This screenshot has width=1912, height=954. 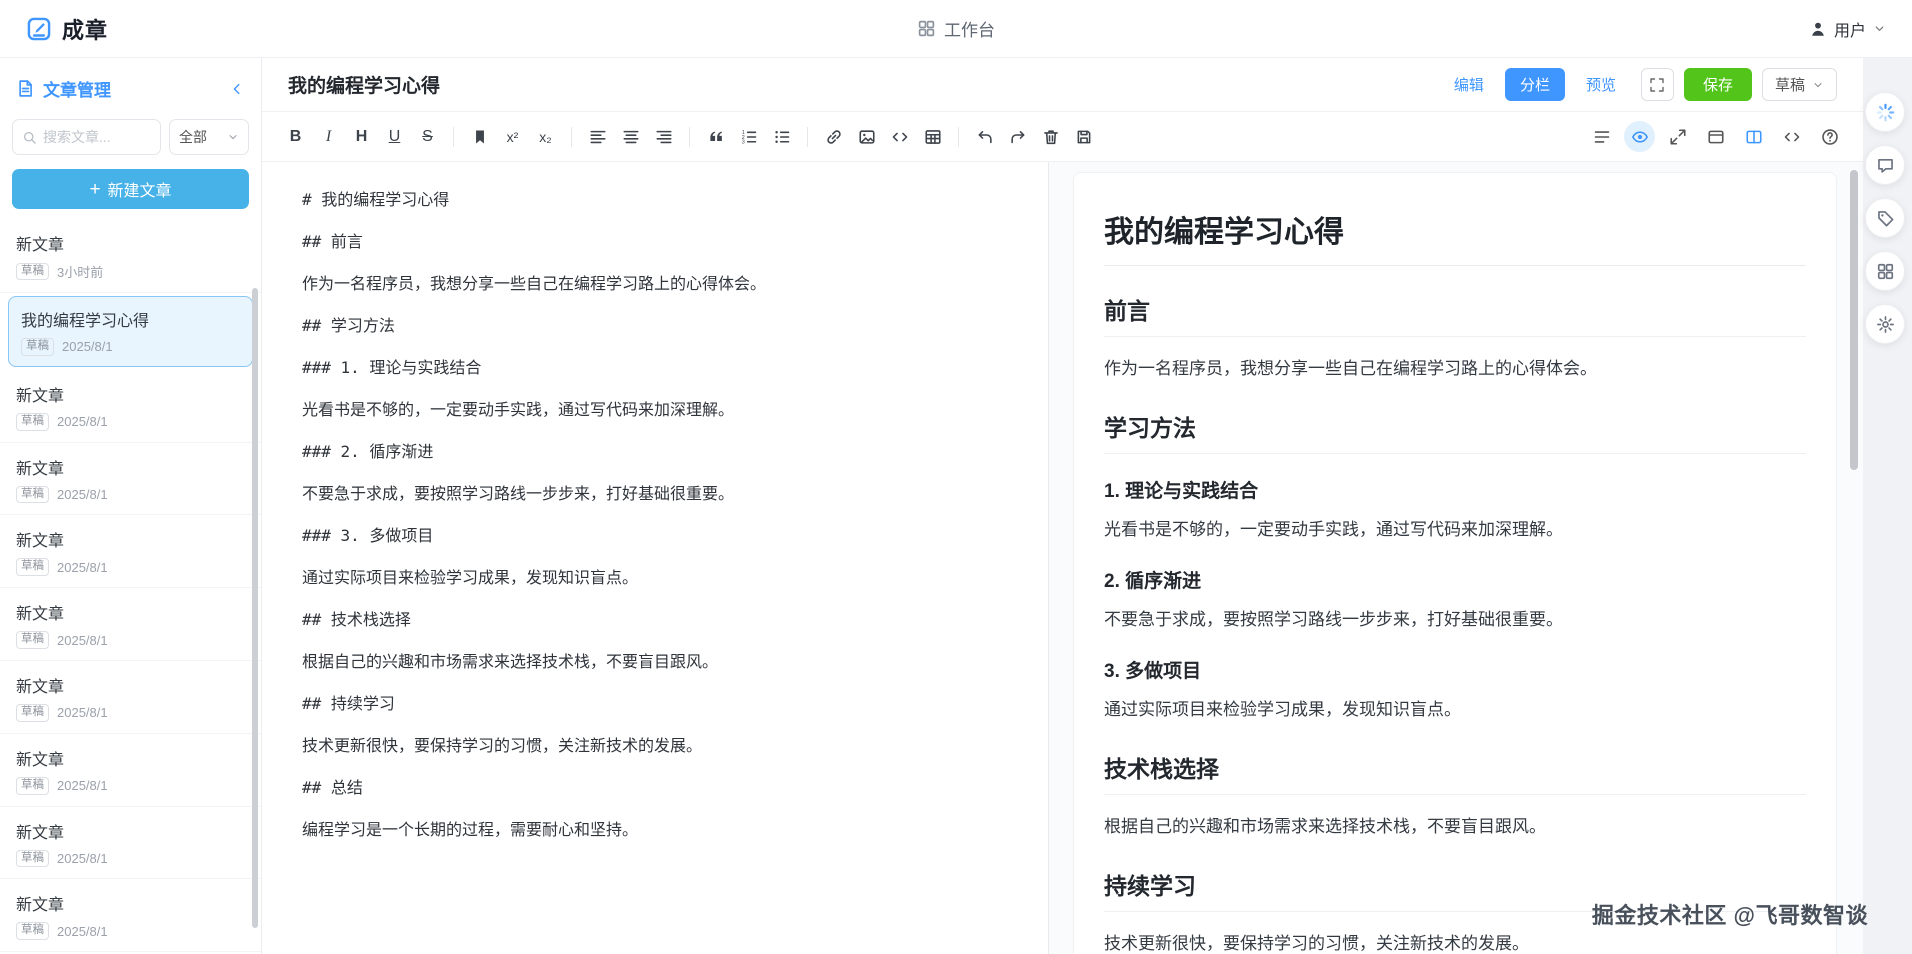 I want to click on save-button: 保存, so click(x=1717, y=84).